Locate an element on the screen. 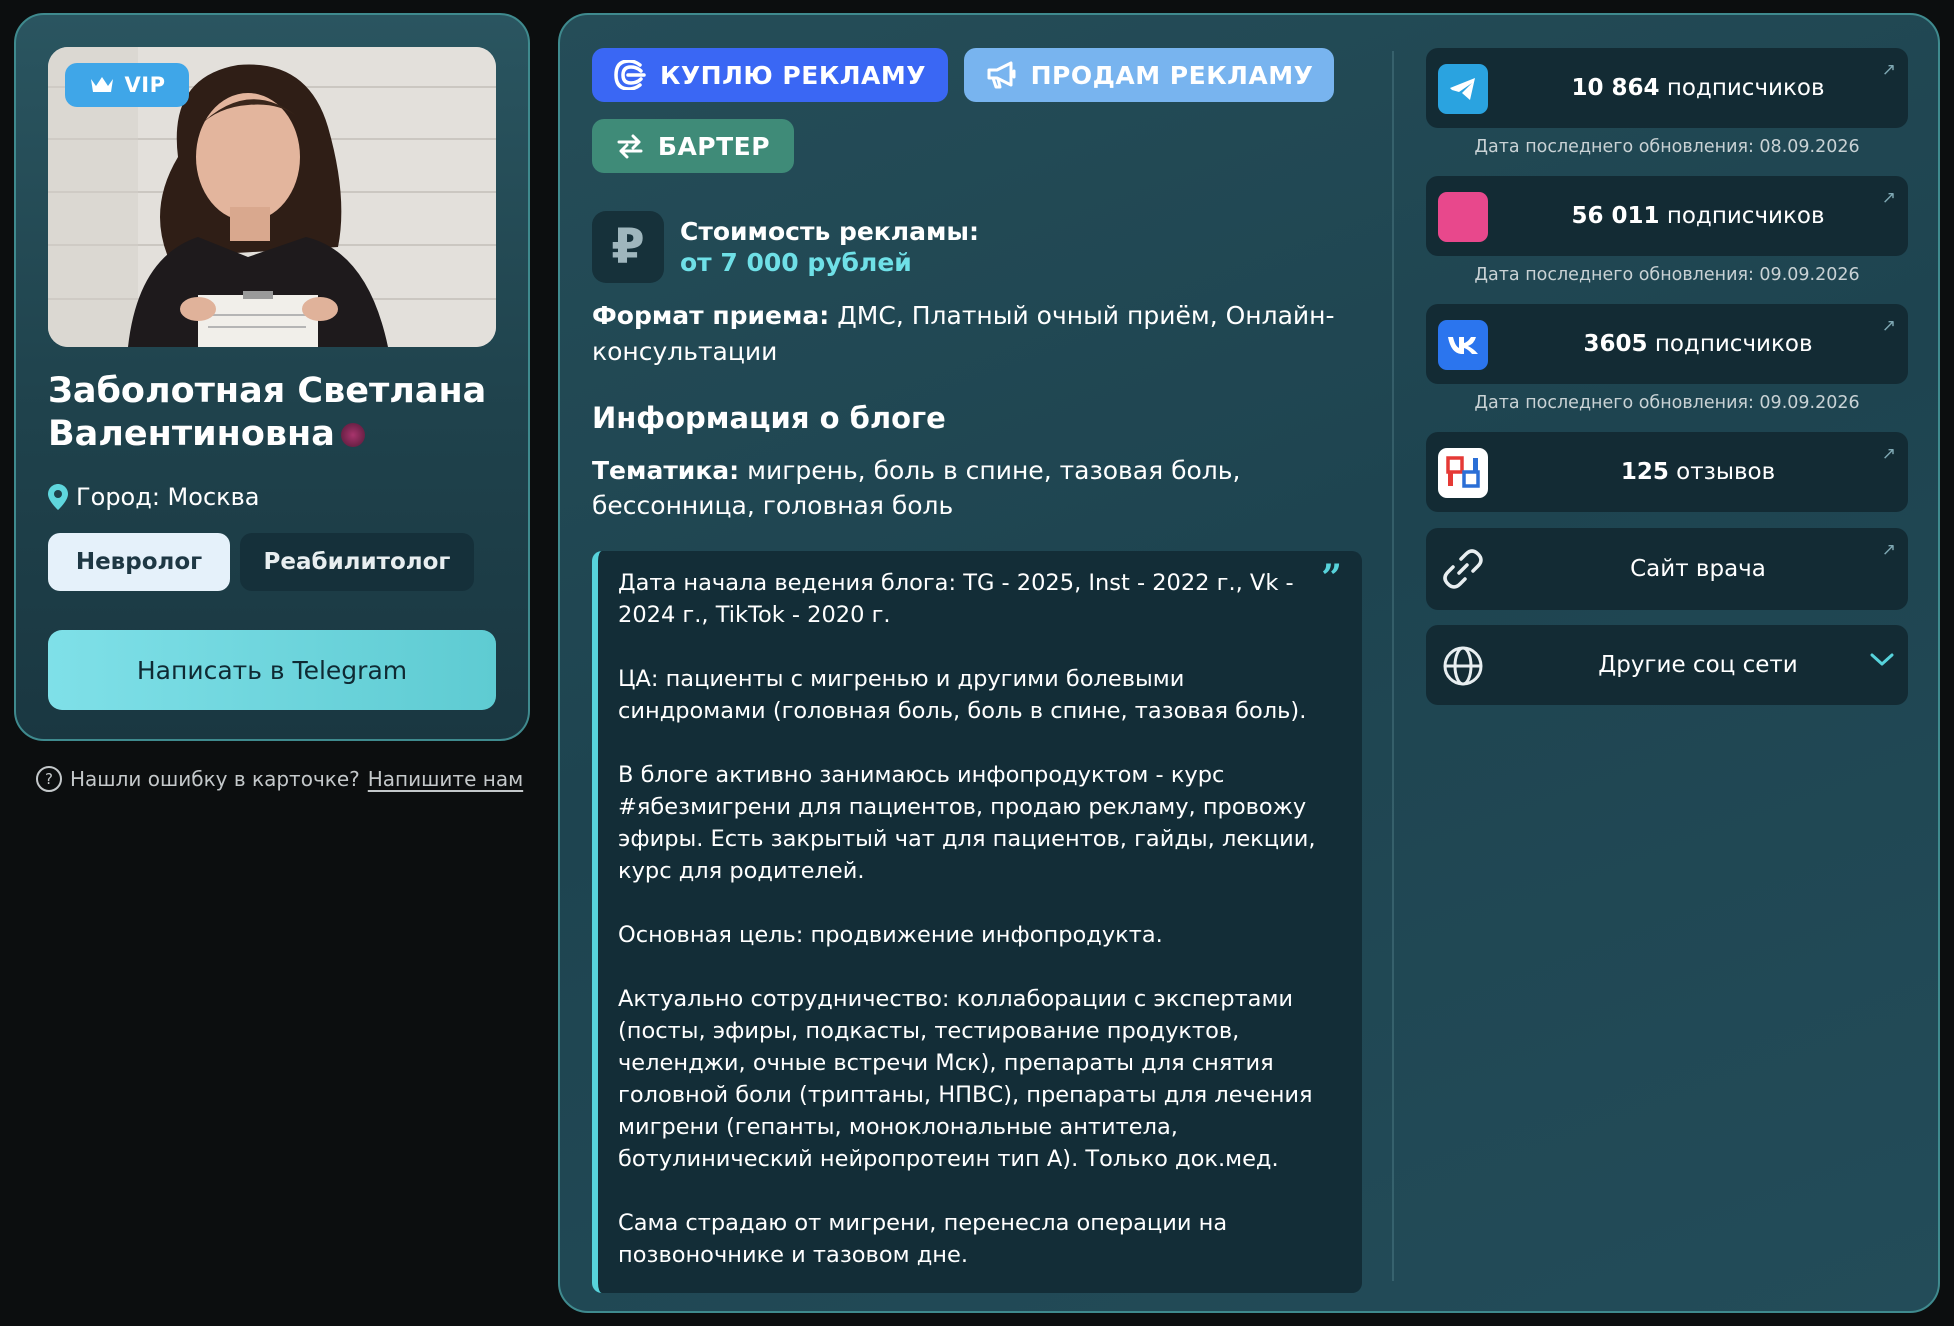 The width and height of the screenshot is (1954, 1326). doctor-name-text: Заболотная Светлана Валентиновна is located at coordinates (267, 412).